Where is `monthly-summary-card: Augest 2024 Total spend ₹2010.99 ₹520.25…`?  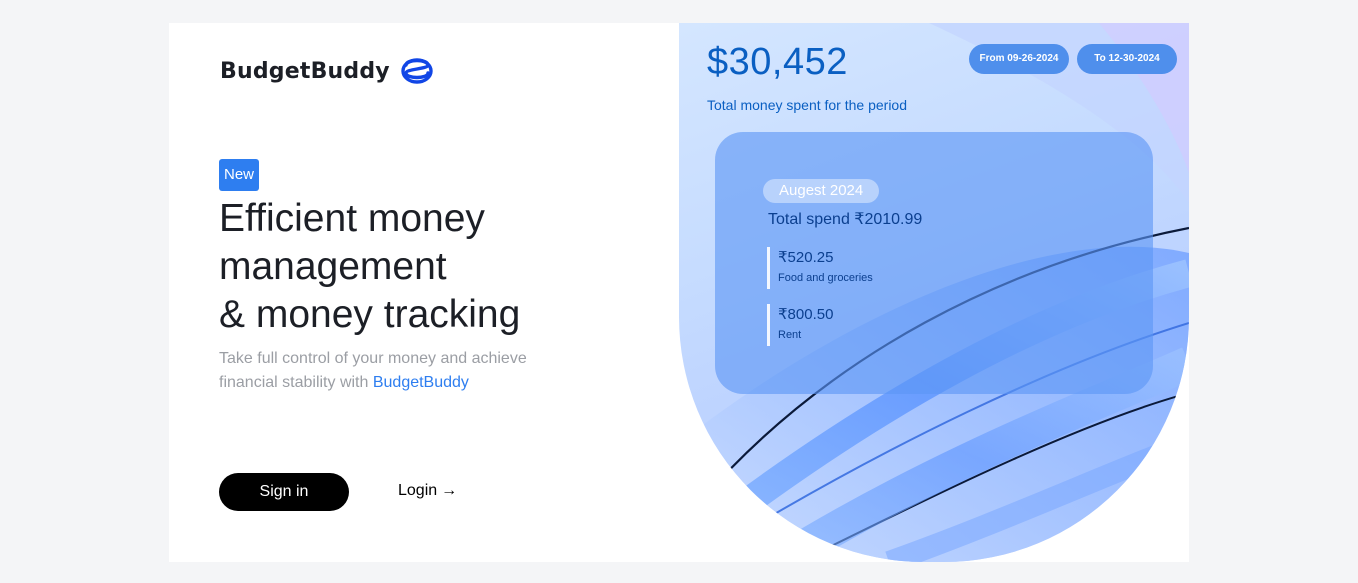
monthly-summary-card: Augest 2024 Total spend ₹2010.99 ₹520.25… is located at coordinates (934, 263).